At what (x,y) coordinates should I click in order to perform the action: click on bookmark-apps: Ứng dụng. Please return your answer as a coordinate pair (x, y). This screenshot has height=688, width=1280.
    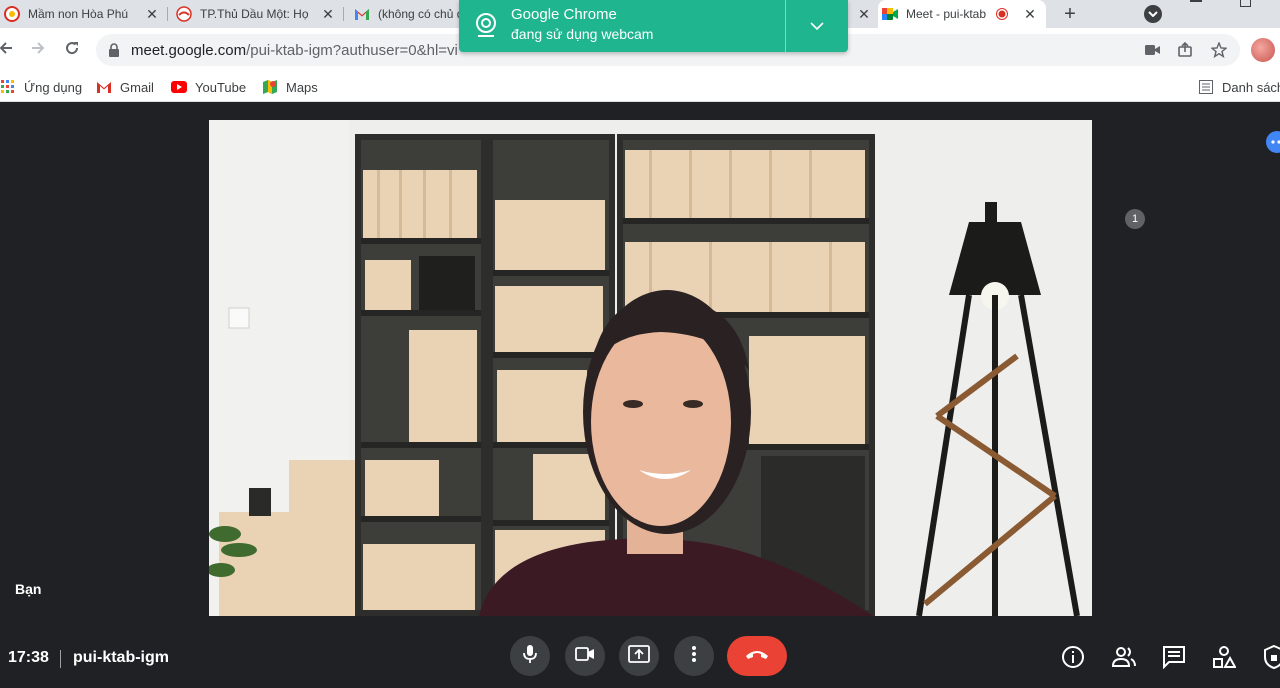
    Looking at the image, I should click on (41, 87).